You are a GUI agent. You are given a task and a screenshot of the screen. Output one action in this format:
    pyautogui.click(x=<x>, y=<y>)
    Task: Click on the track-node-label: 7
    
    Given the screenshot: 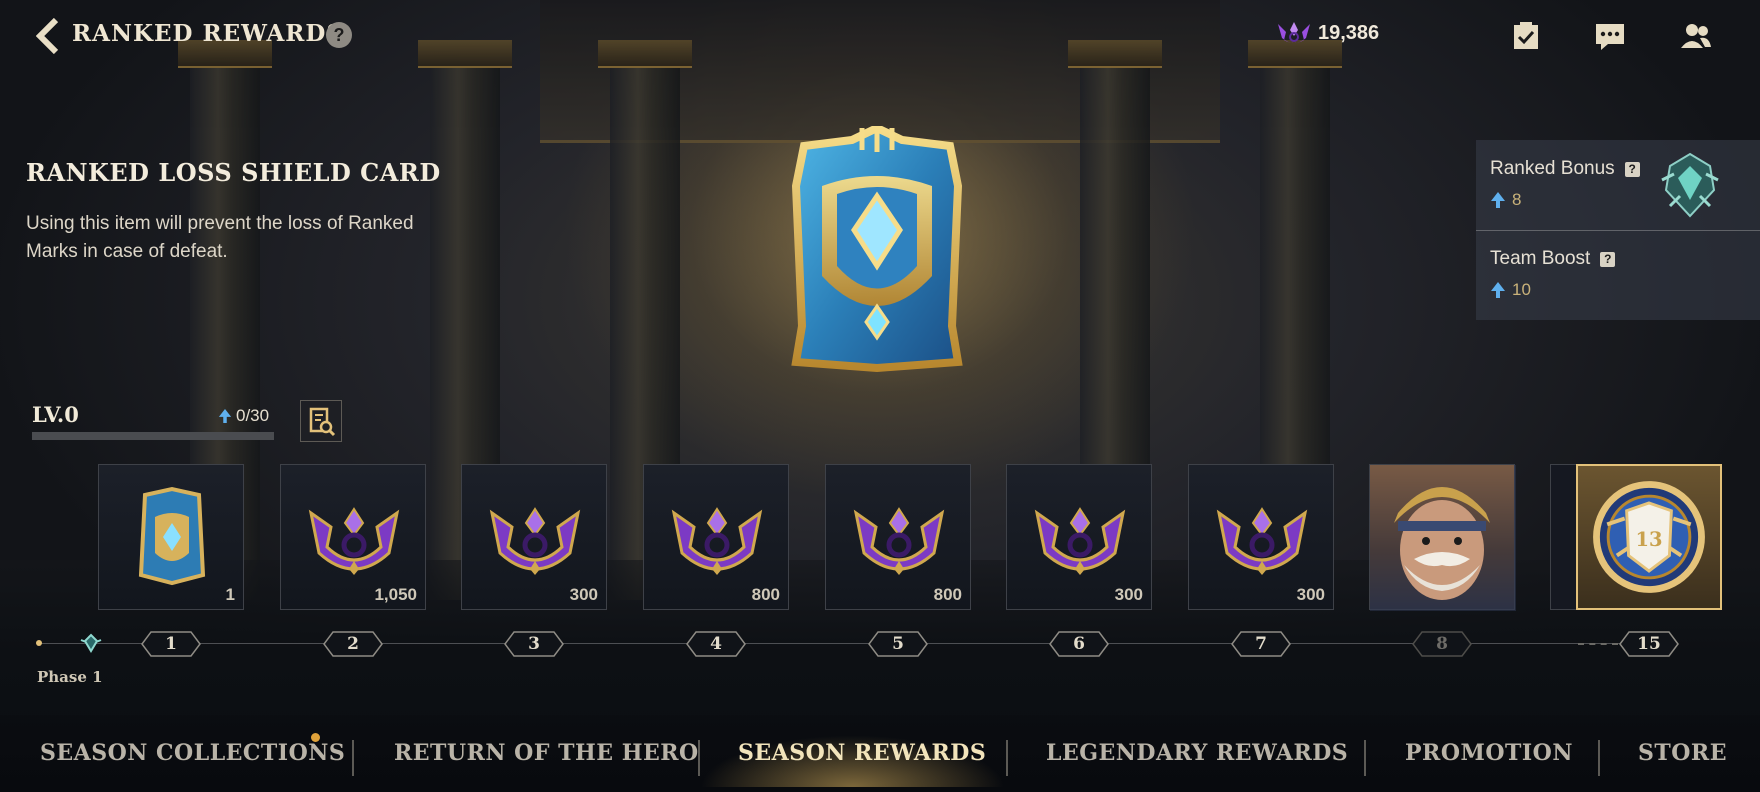 What is the action you would take?
    pyautogui.click(x=1261, y=644)
    